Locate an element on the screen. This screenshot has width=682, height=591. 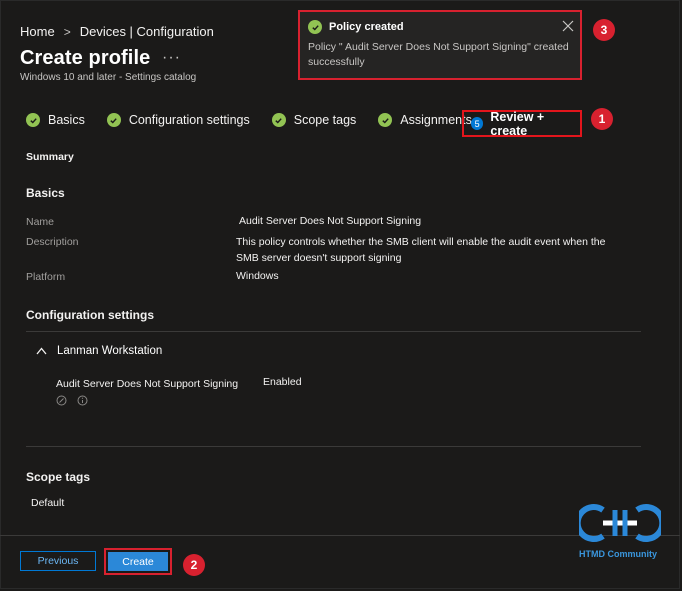
annotation-badge-3: 3 is located at coordinates (604, 30).